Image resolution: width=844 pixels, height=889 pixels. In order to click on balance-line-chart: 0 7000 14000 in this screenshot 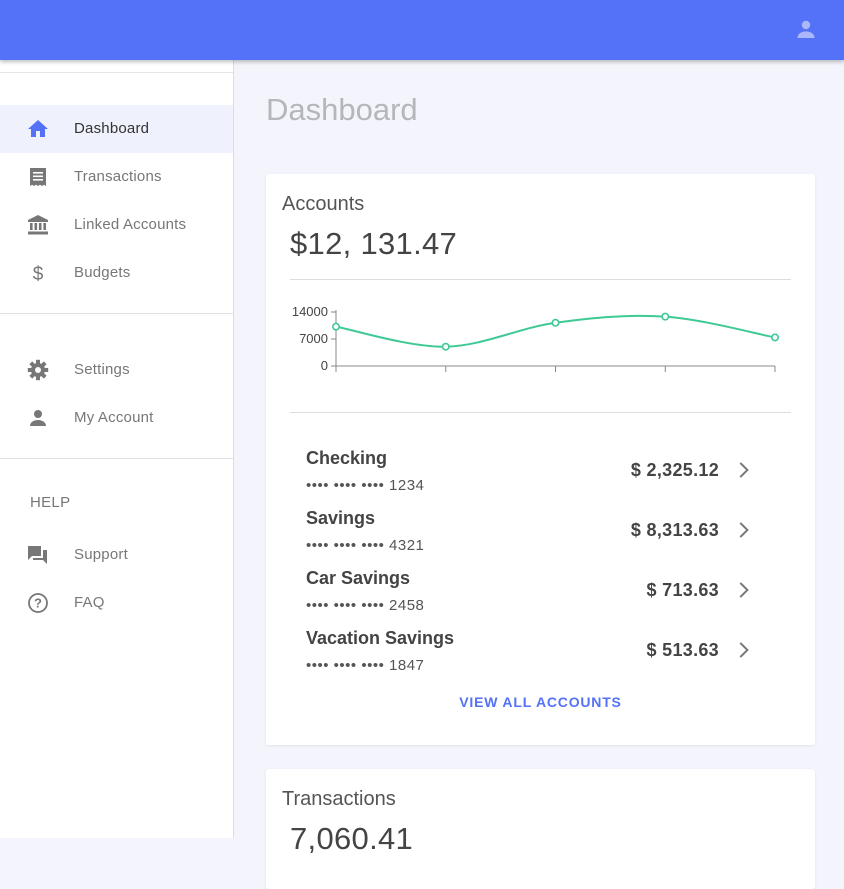, I will do `click(535, 338)`.